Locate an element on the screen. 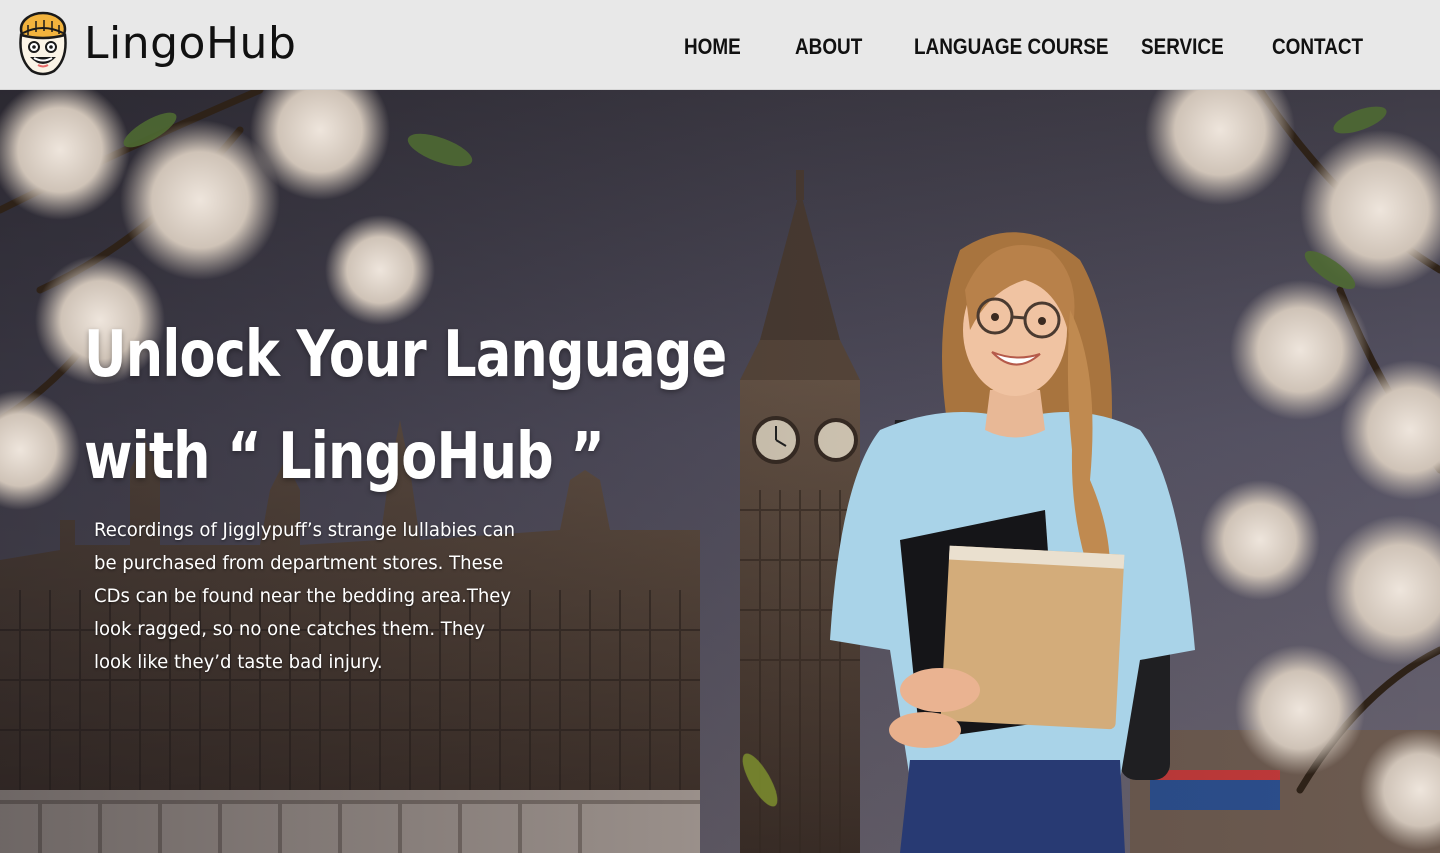 The height and width of the screenshot is (853, 1440). brand-logo: LingoHub is located at coordinates (155, 44).